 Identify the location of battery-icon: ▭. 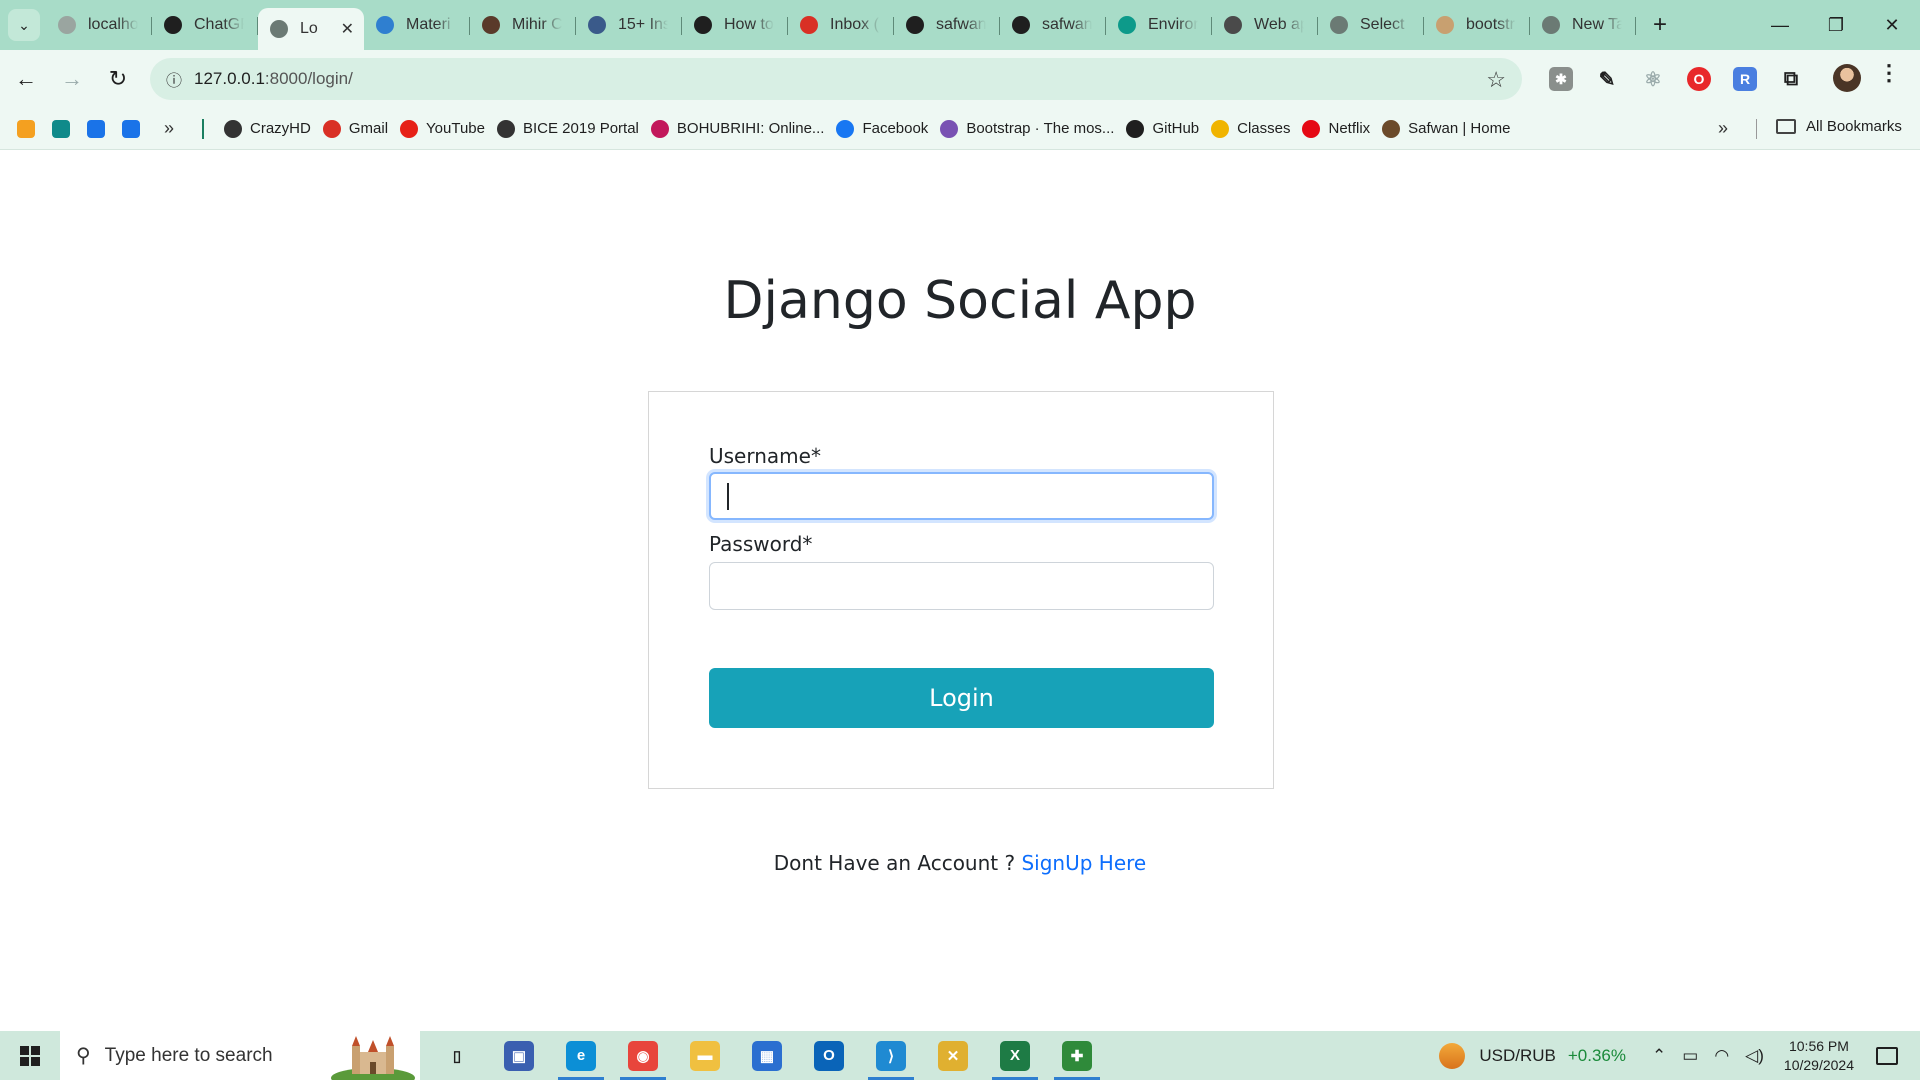
(1690, 1056).